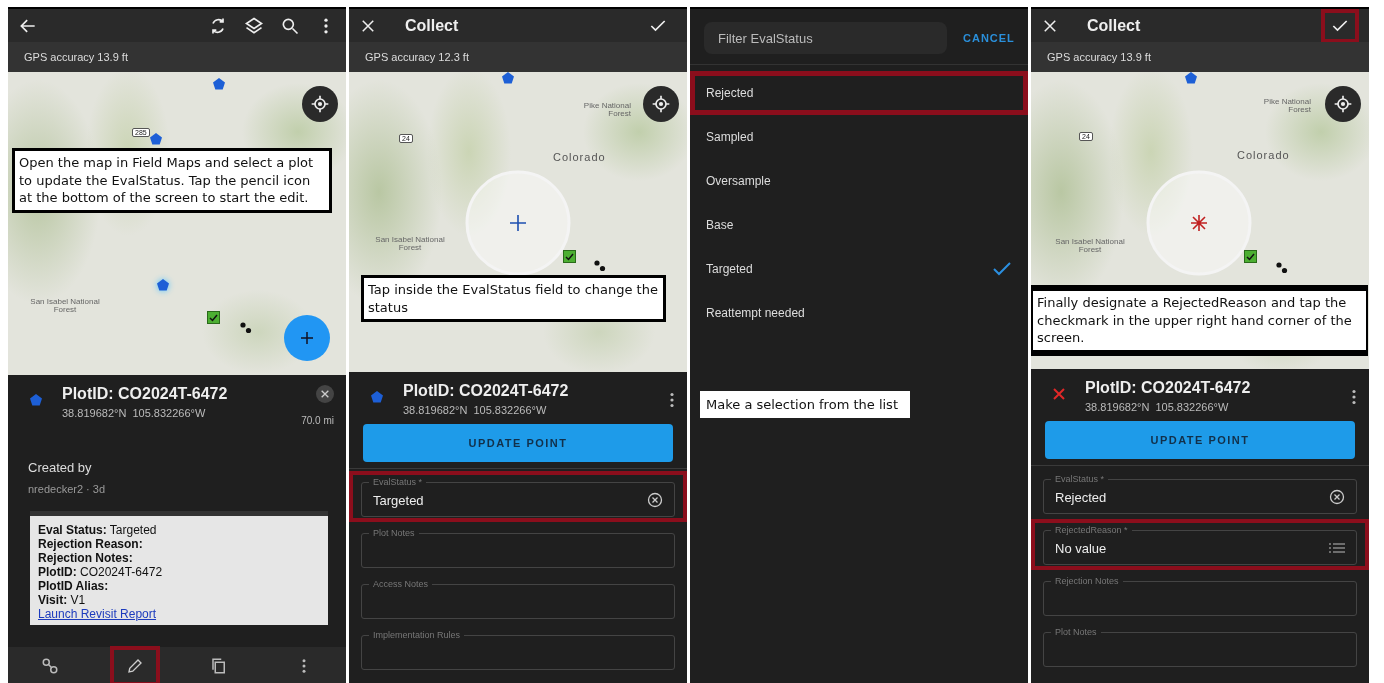 The image size is (1384, 683). Describe the element at coordinates (1091, 530) in the screenshot. I see `field-label: RejectedReason *` at that location.